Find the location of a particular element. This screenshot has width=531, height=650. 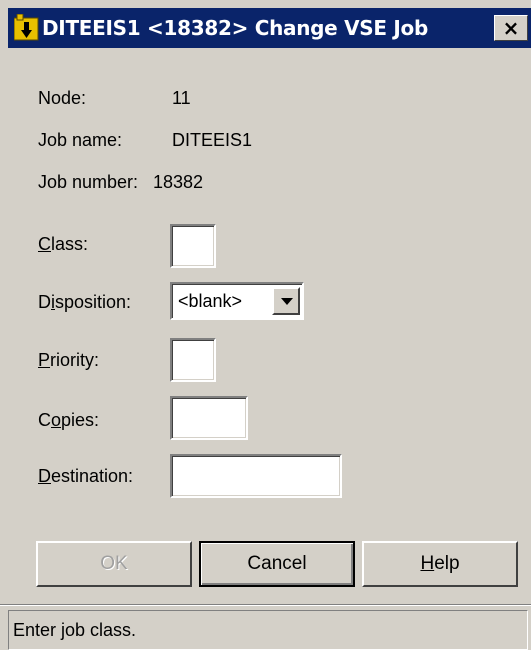

disposition-selected-value: <blank> is located at coordinates (210, 301).